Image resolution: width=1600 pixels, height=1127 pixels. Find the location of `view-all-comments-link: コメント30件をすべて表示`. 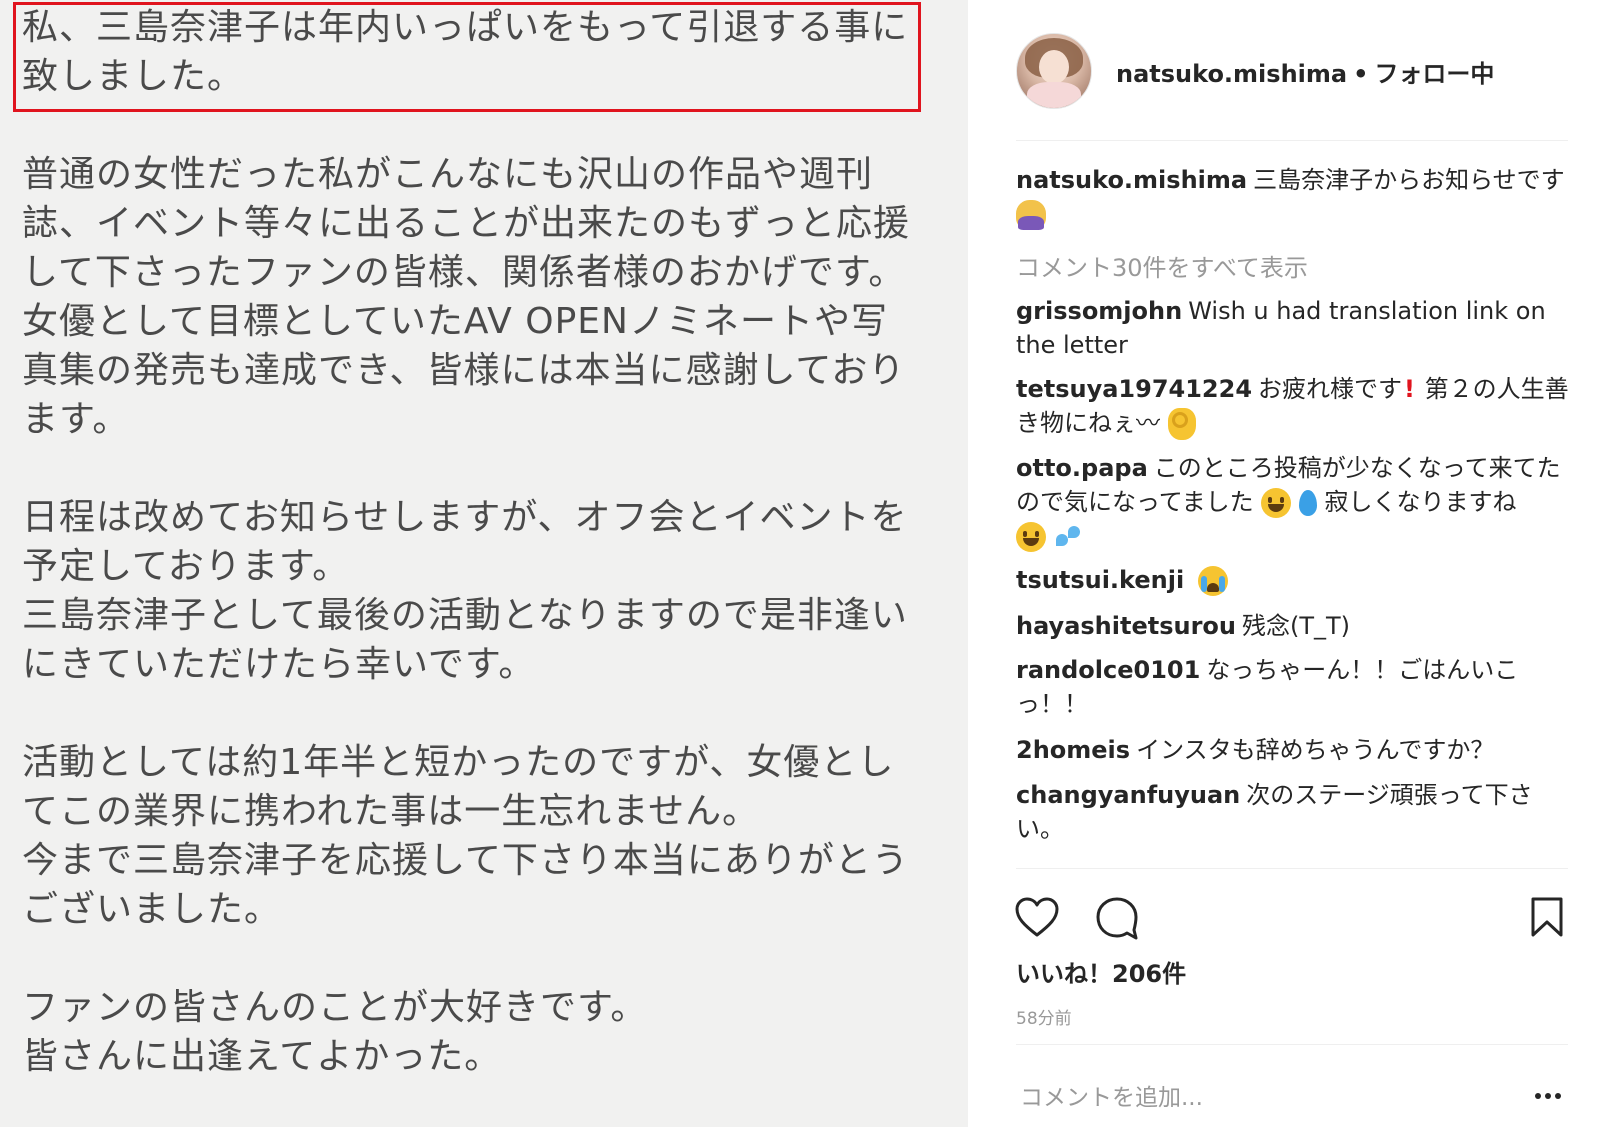

view-all-comments-link: コメント30件をすべて表示 is located at coordinates (1162, 265).